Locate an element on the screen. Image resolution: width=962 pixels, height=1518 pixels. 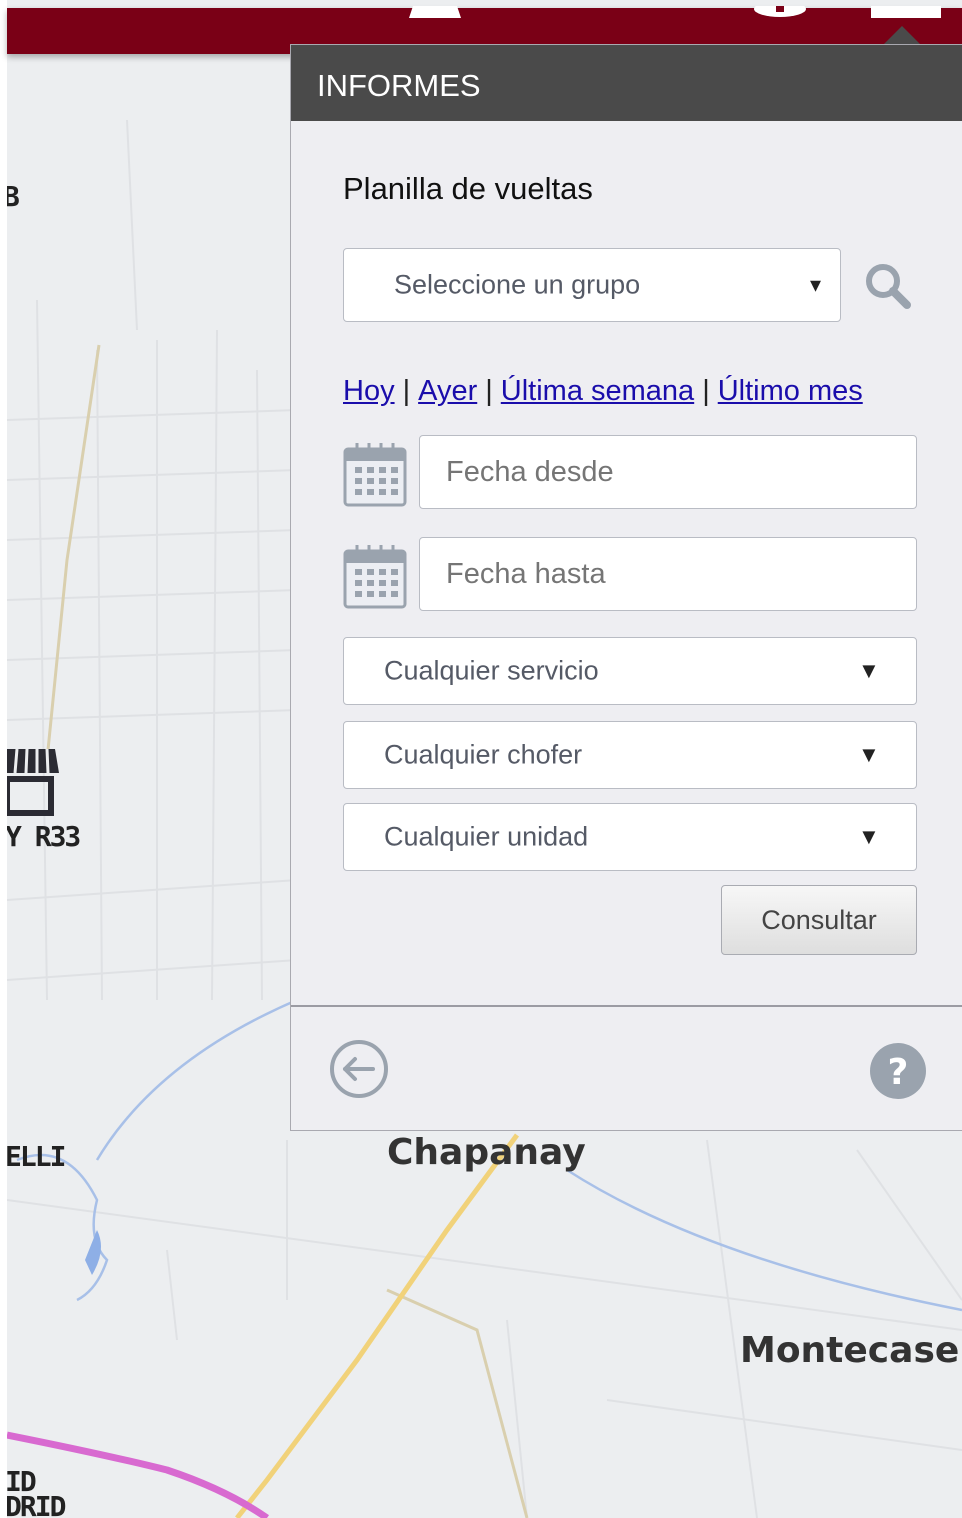
link-ultimo-mes: Último mes is located at coordinates (790, 391).